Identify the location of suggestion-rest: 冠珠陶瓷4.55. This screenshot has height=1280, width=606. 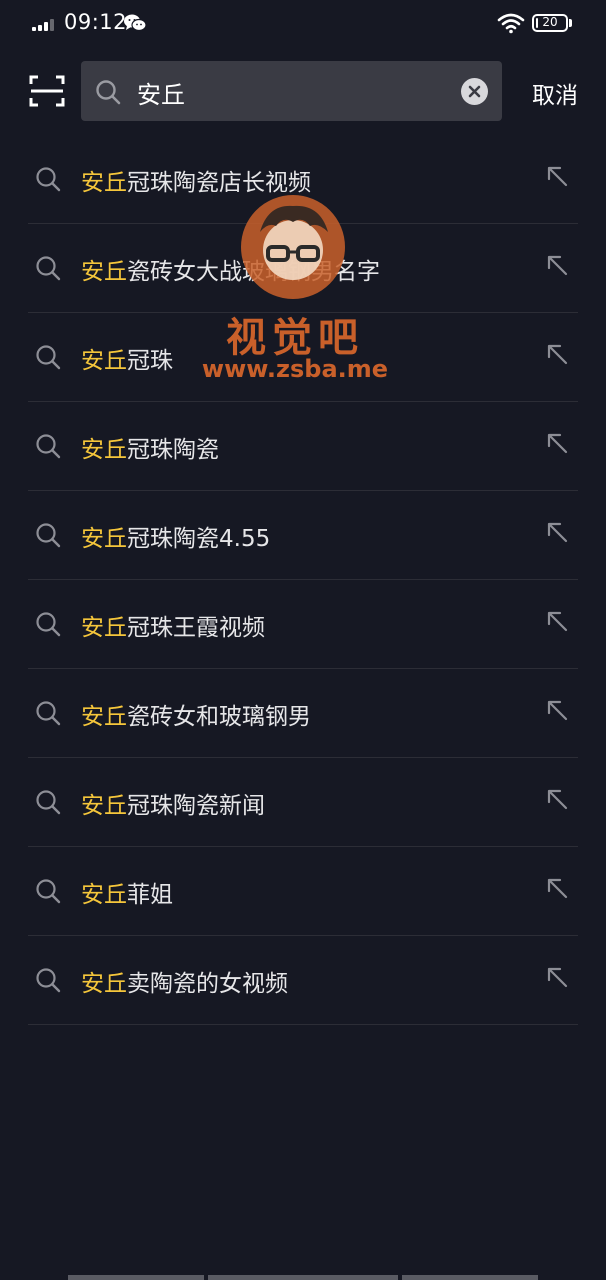
(199, 539).